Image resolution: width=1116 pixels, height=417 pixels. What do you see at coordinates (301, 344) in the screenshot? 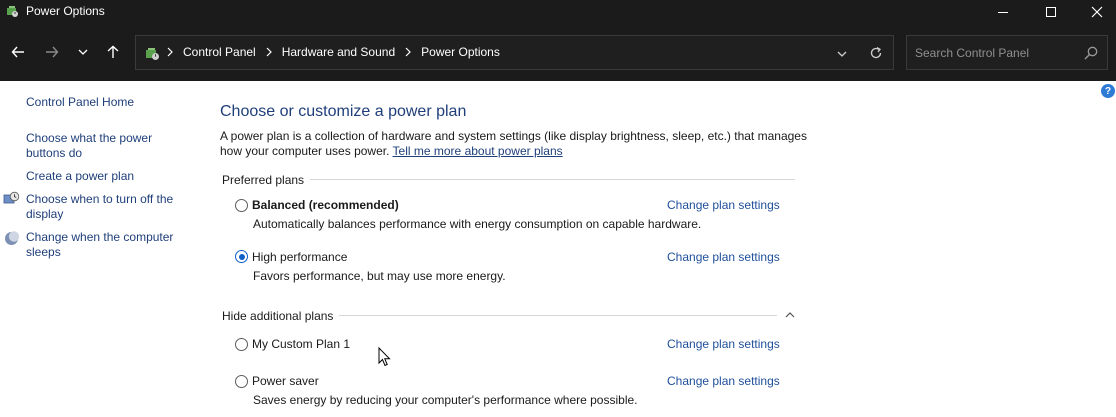
I see `plan-name-my-custom-plan-1: My Custom Plan 1` at bounding box center [301, 344].